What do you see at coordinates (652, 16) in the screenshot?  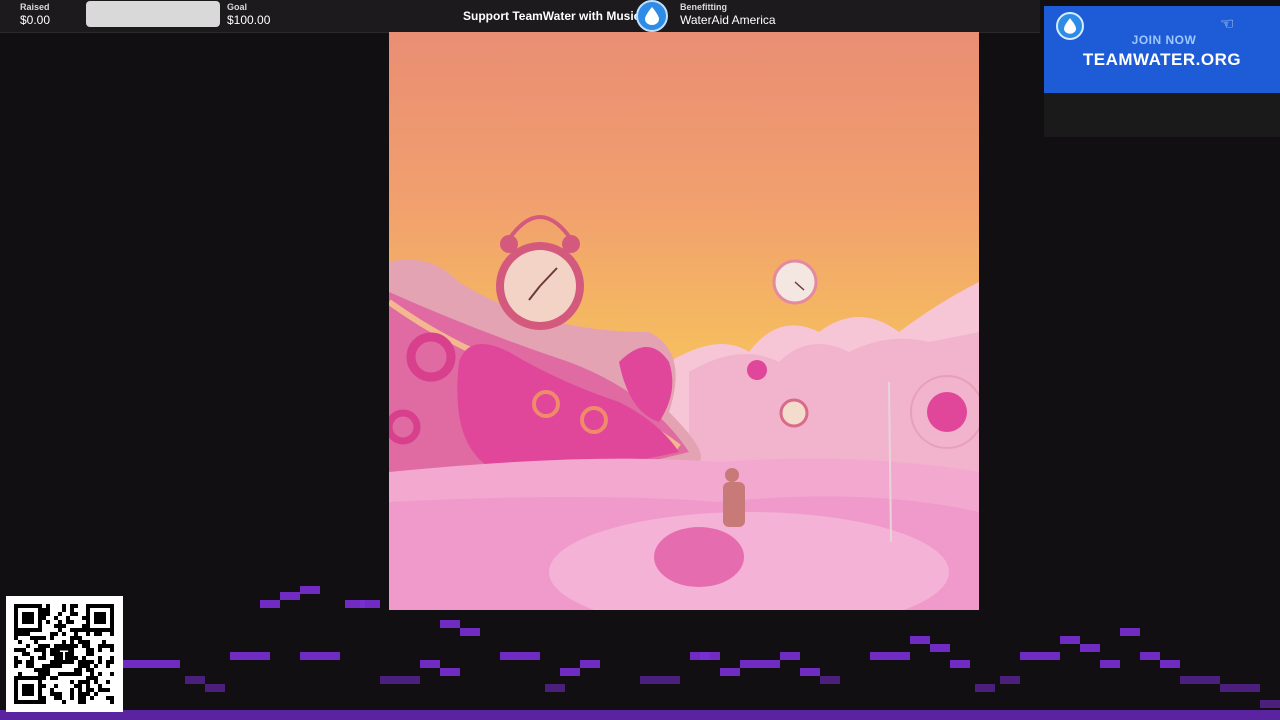 I see `water-drop-icon` at bounding box center [652, 16].